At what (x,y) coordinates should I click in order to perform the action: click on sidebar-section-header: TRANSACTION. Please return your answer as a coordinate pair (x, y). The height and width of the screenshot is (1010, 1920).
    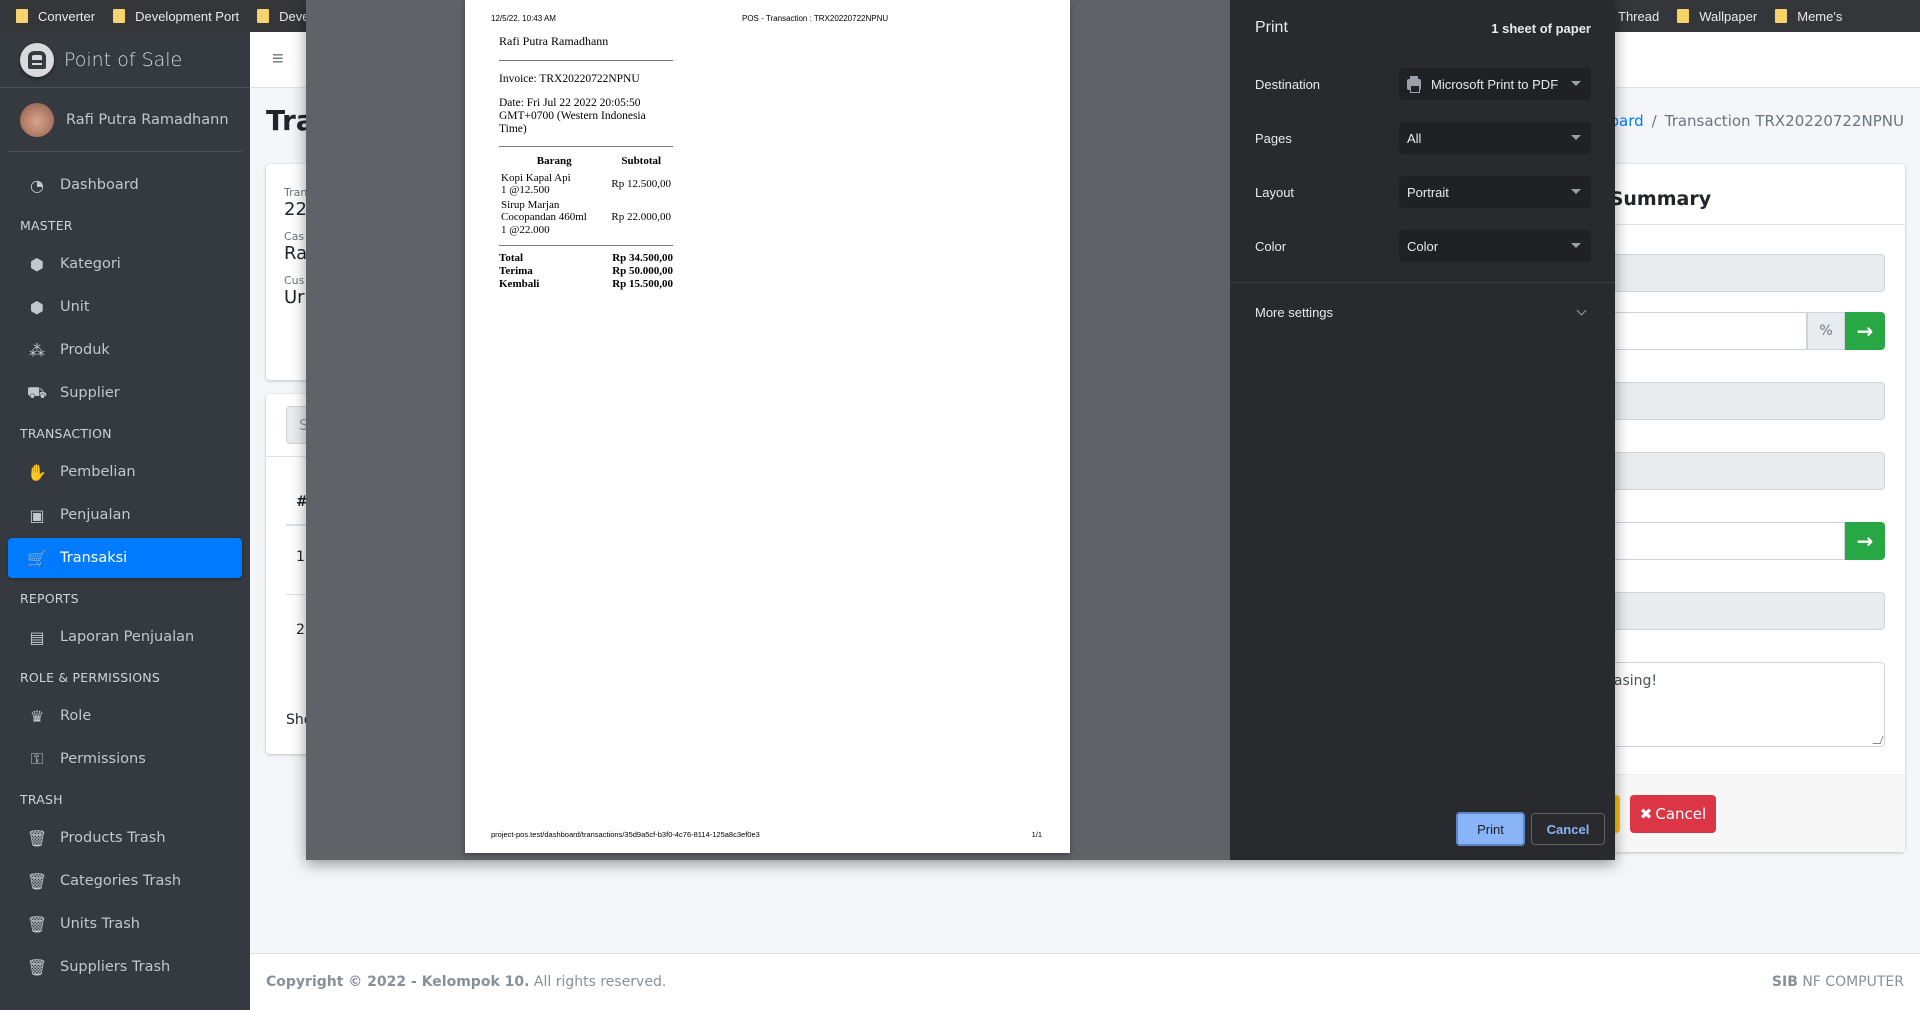
    Looking at the image, I should click on (66, 433).